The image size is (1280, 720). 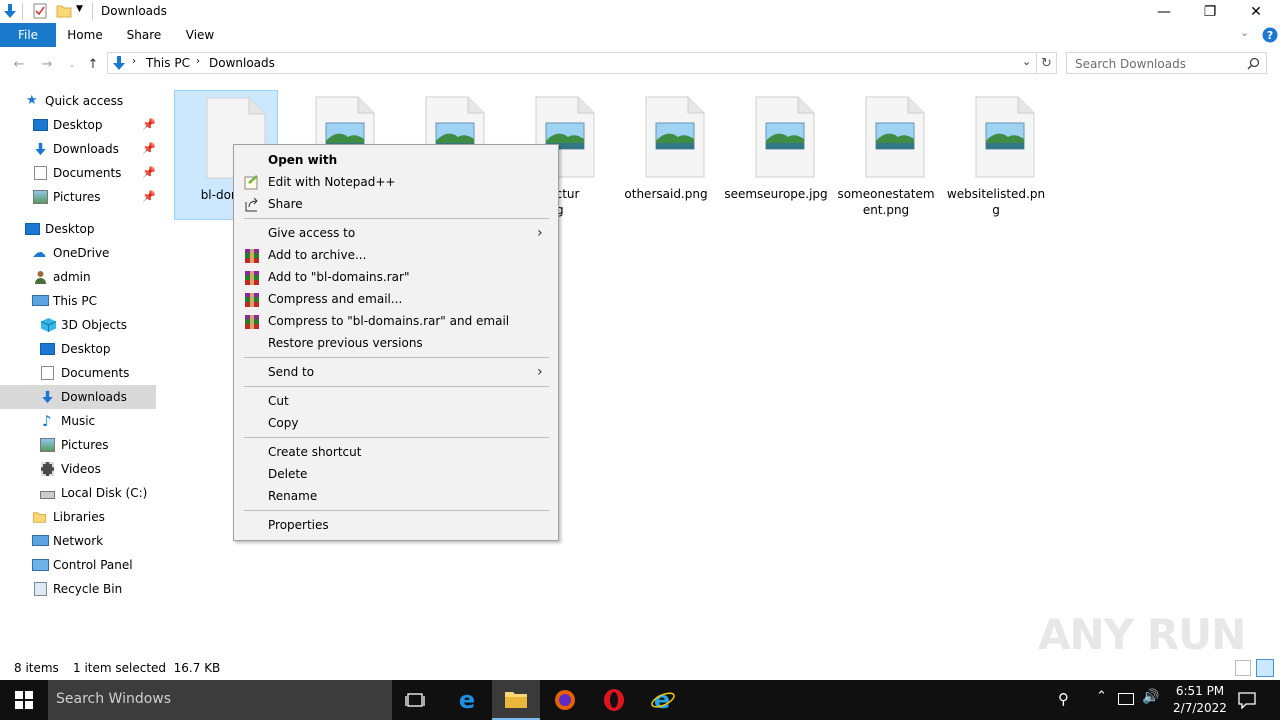 What do you see at coordinates (396, 343) in the screenshot?
I see `menu-item-restore-previous-versions: Restore previous versions` at bounding box center [396, 343].